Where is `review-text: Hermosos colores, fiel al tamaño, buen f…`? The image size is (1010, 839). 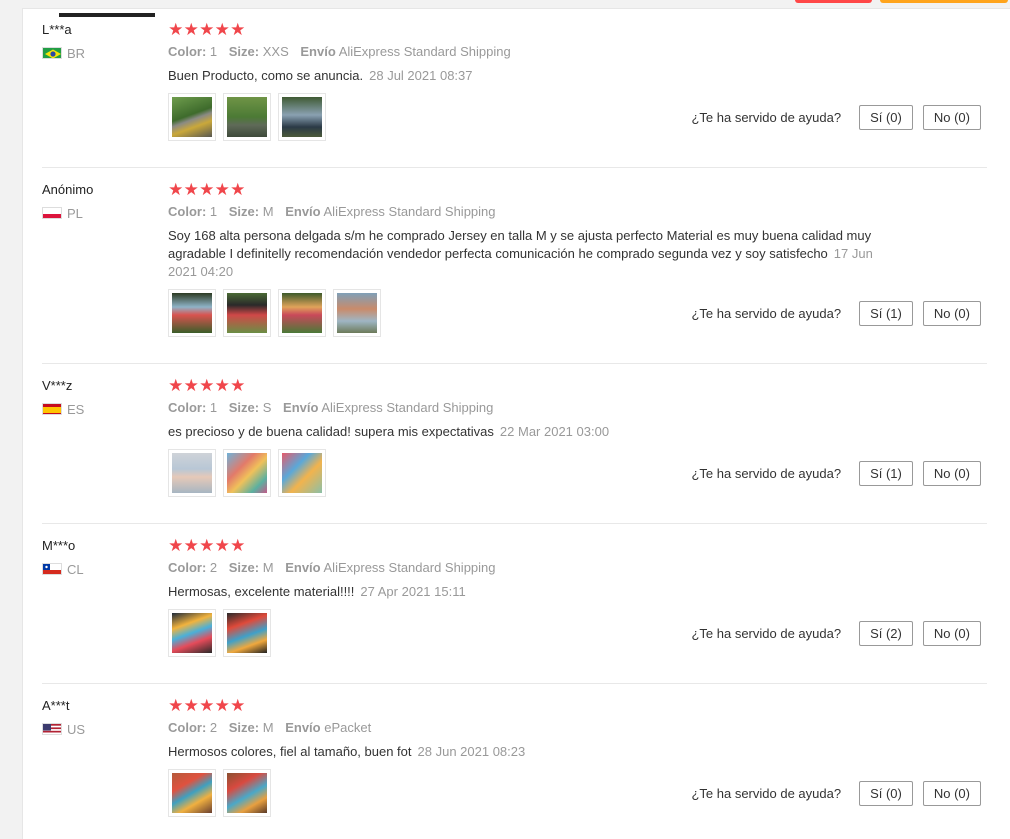 review-text: Hermosos colores, fiel al tamaño, buen f… is located at coordinates (347, 751).